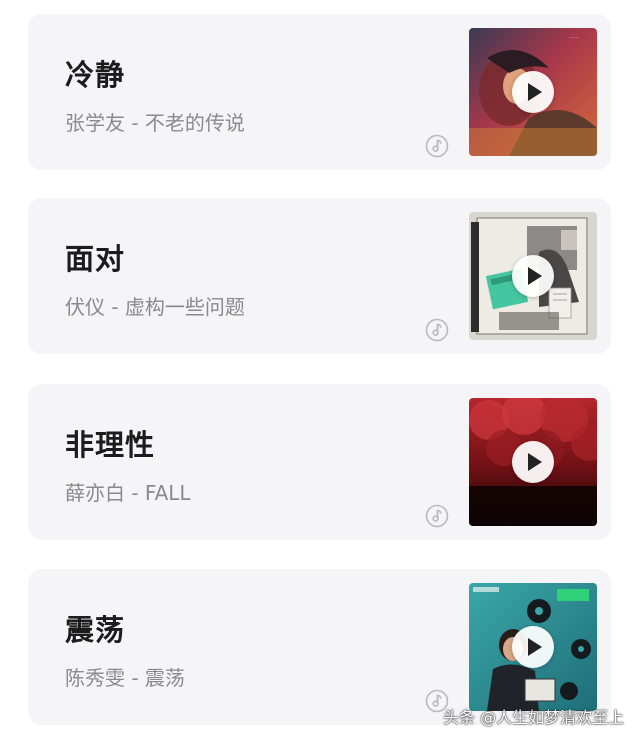 The width and height of the screenshot is (640, 740). I want to click on song-title: 非理性, so click(110, 445).